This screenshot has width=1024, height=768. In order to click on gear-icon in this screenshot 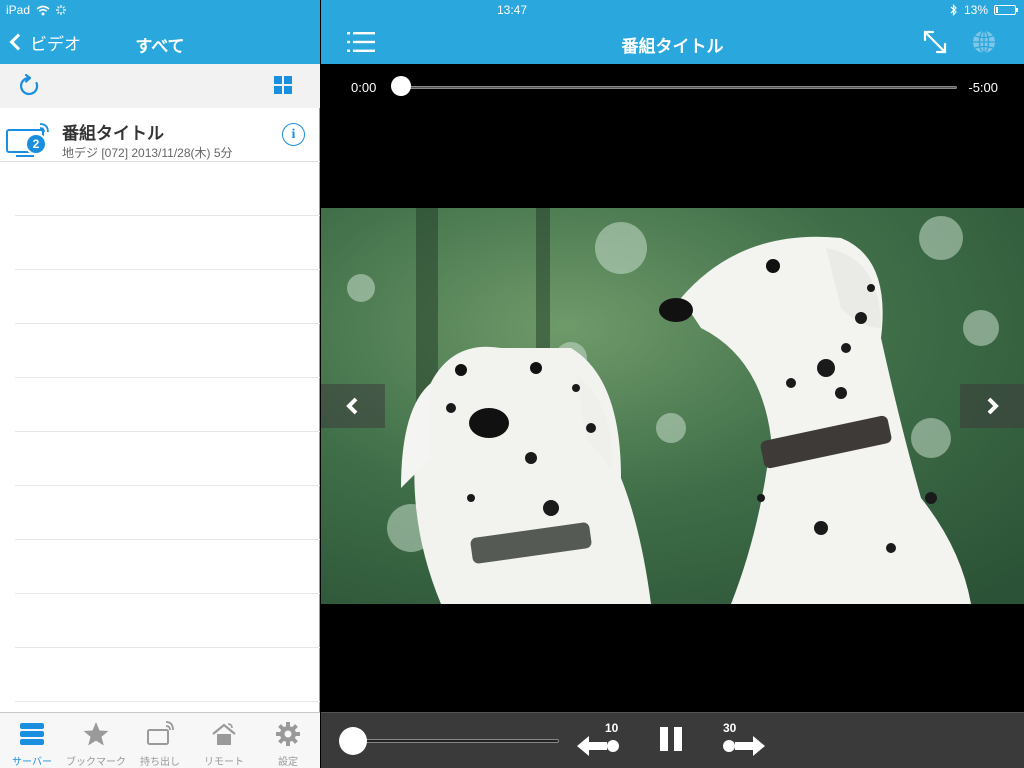, I will do `click(288, 734)`.